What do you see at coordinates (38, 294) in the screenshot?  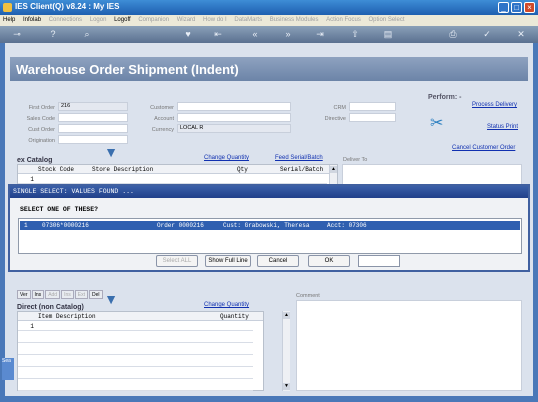 I see `tab-ins: Ins` at bounding box center [38, 294].